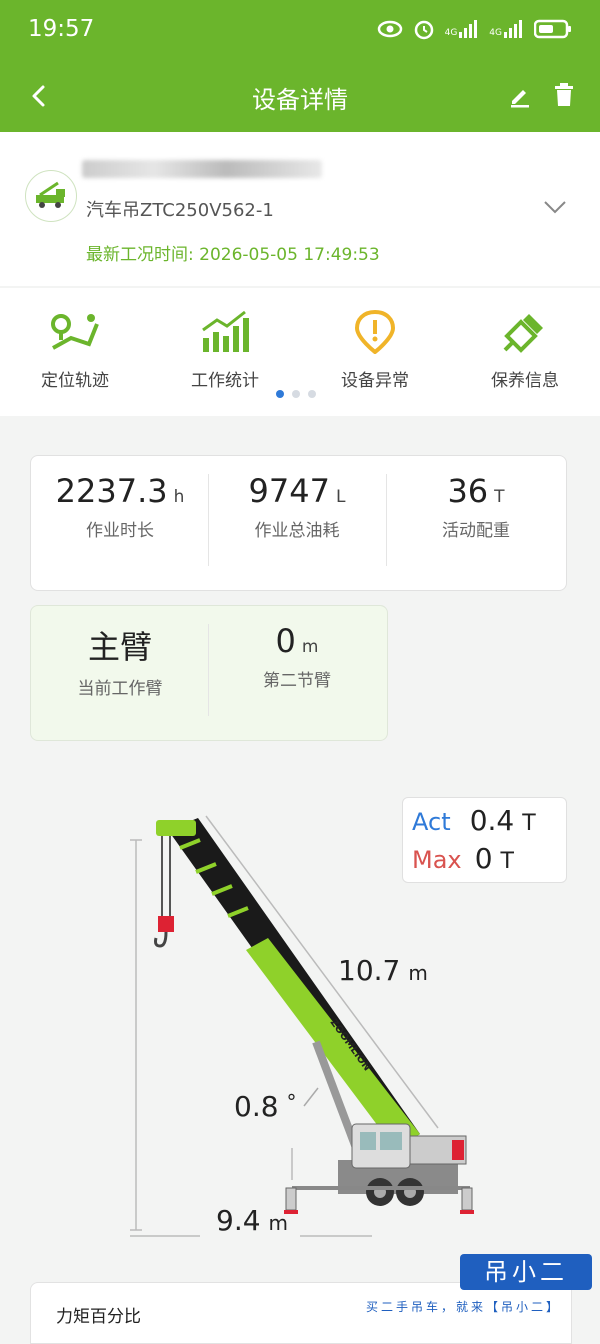 This screenshot has height=1344, width=600. What do you see at coordinates (265, 1106) in the screenshot?
I see `boom-angle-label: 0.8 °` at bounding box center [265, 1106].